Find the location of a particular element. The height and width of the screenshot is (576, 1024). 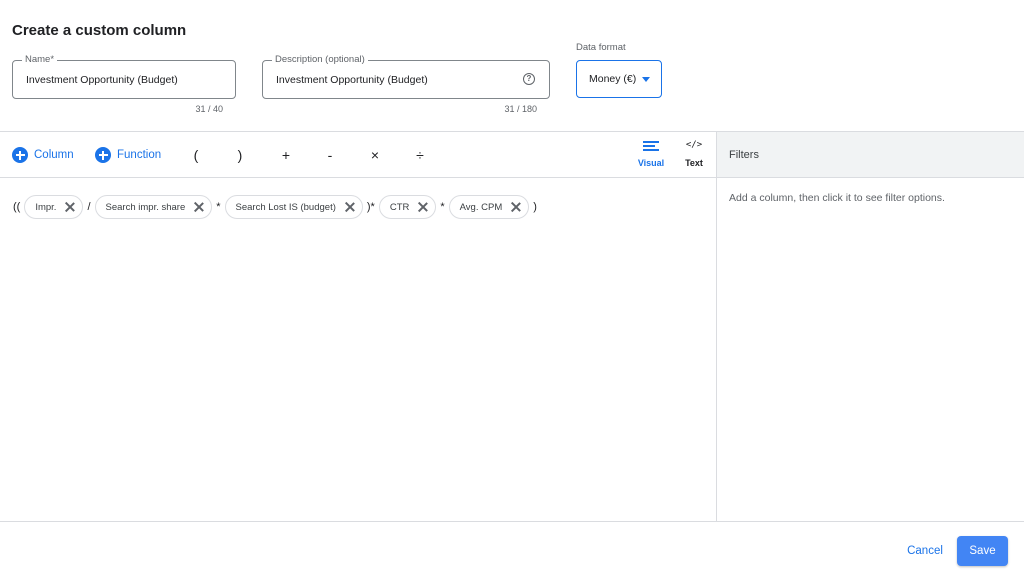

plus-button: + is located at coordinates (286, 155).